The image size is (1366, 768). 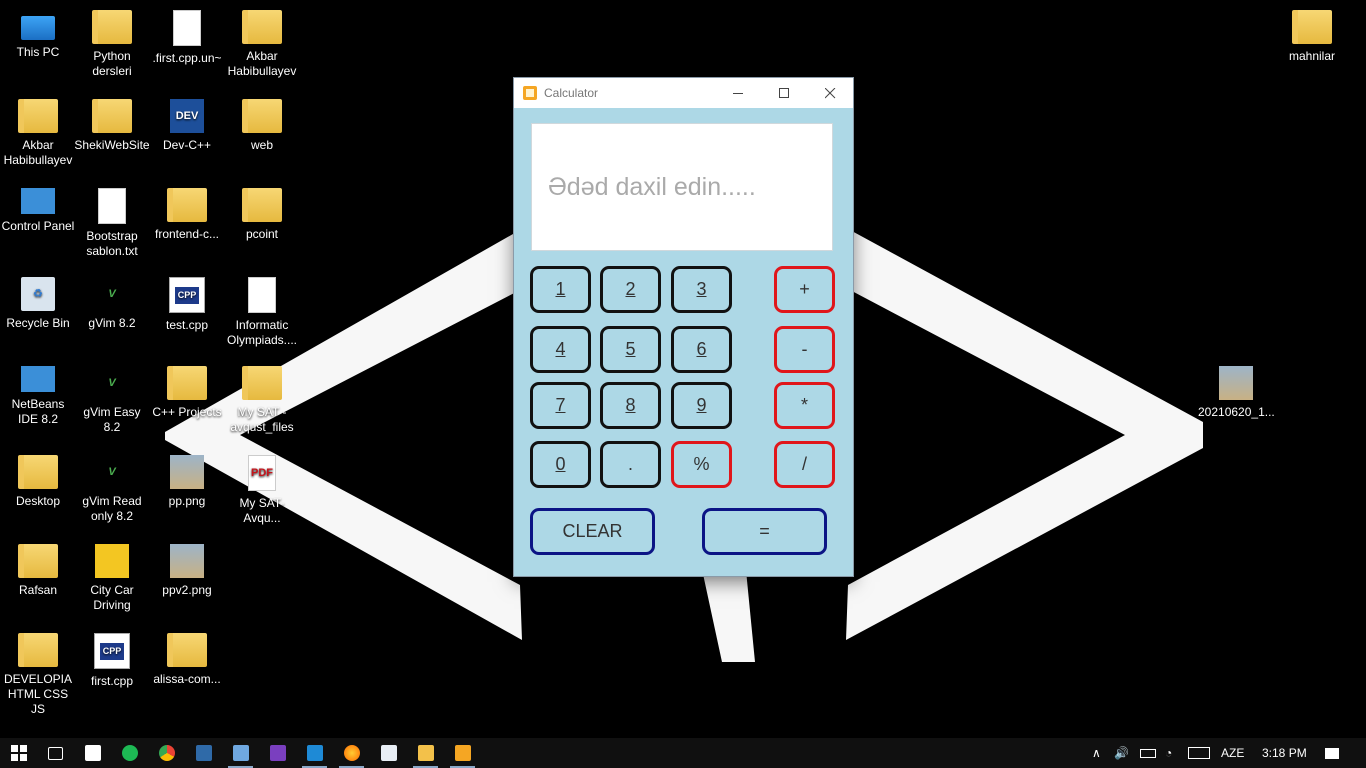 What do you see at coordinates (1121, 753) in the screenshot?
I see `volume-button: 🔊` at bounding box center [1121, 753].